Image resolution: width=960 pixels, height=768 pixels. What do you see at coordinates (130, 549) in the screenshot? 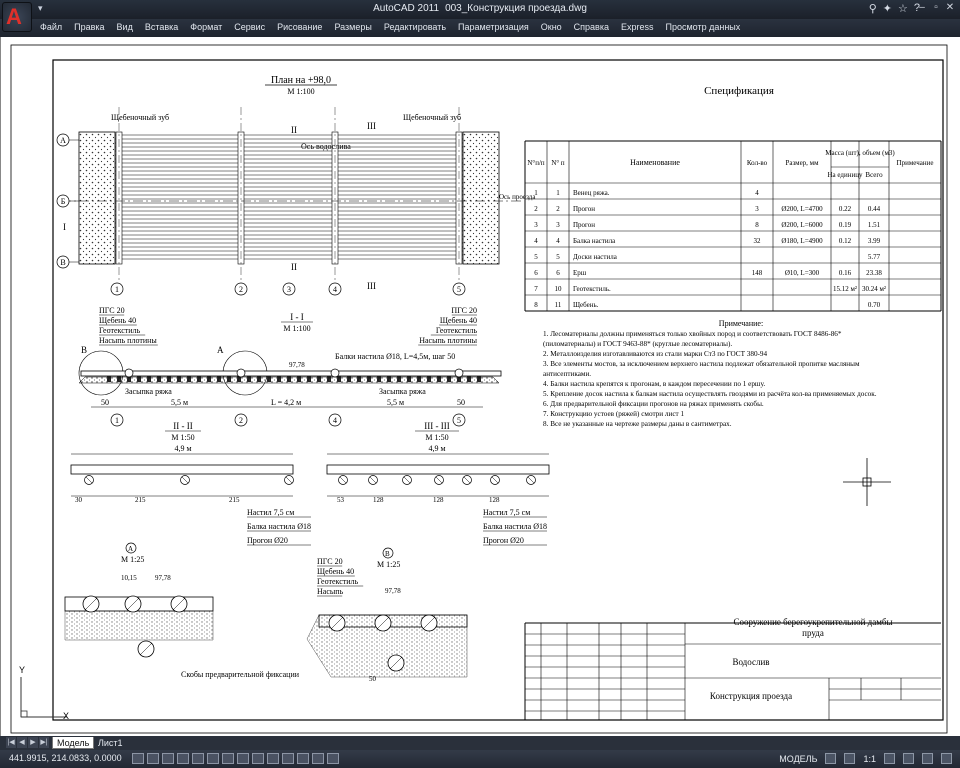
I see `svg-text: А` at bounding box center [130, 549].